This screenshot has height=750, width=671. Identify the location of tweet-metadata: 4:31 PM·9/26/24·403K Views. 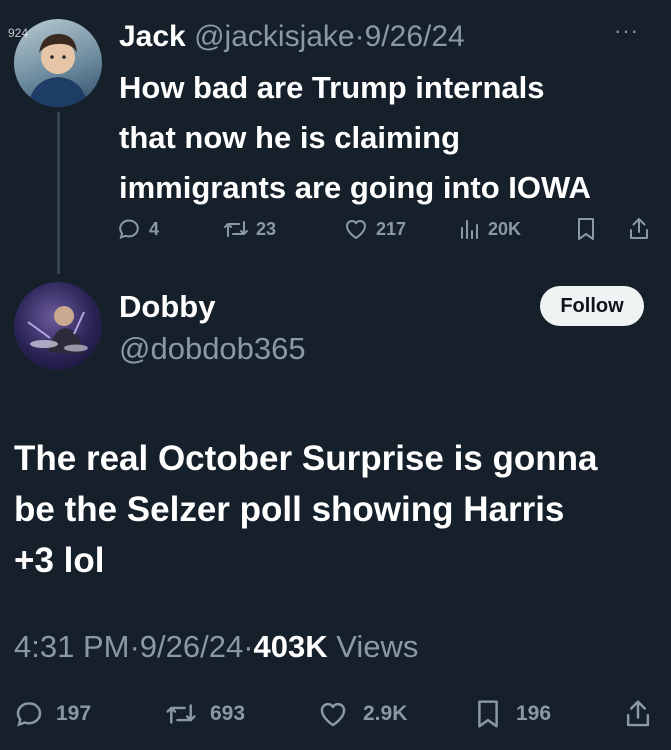
(216, 647).